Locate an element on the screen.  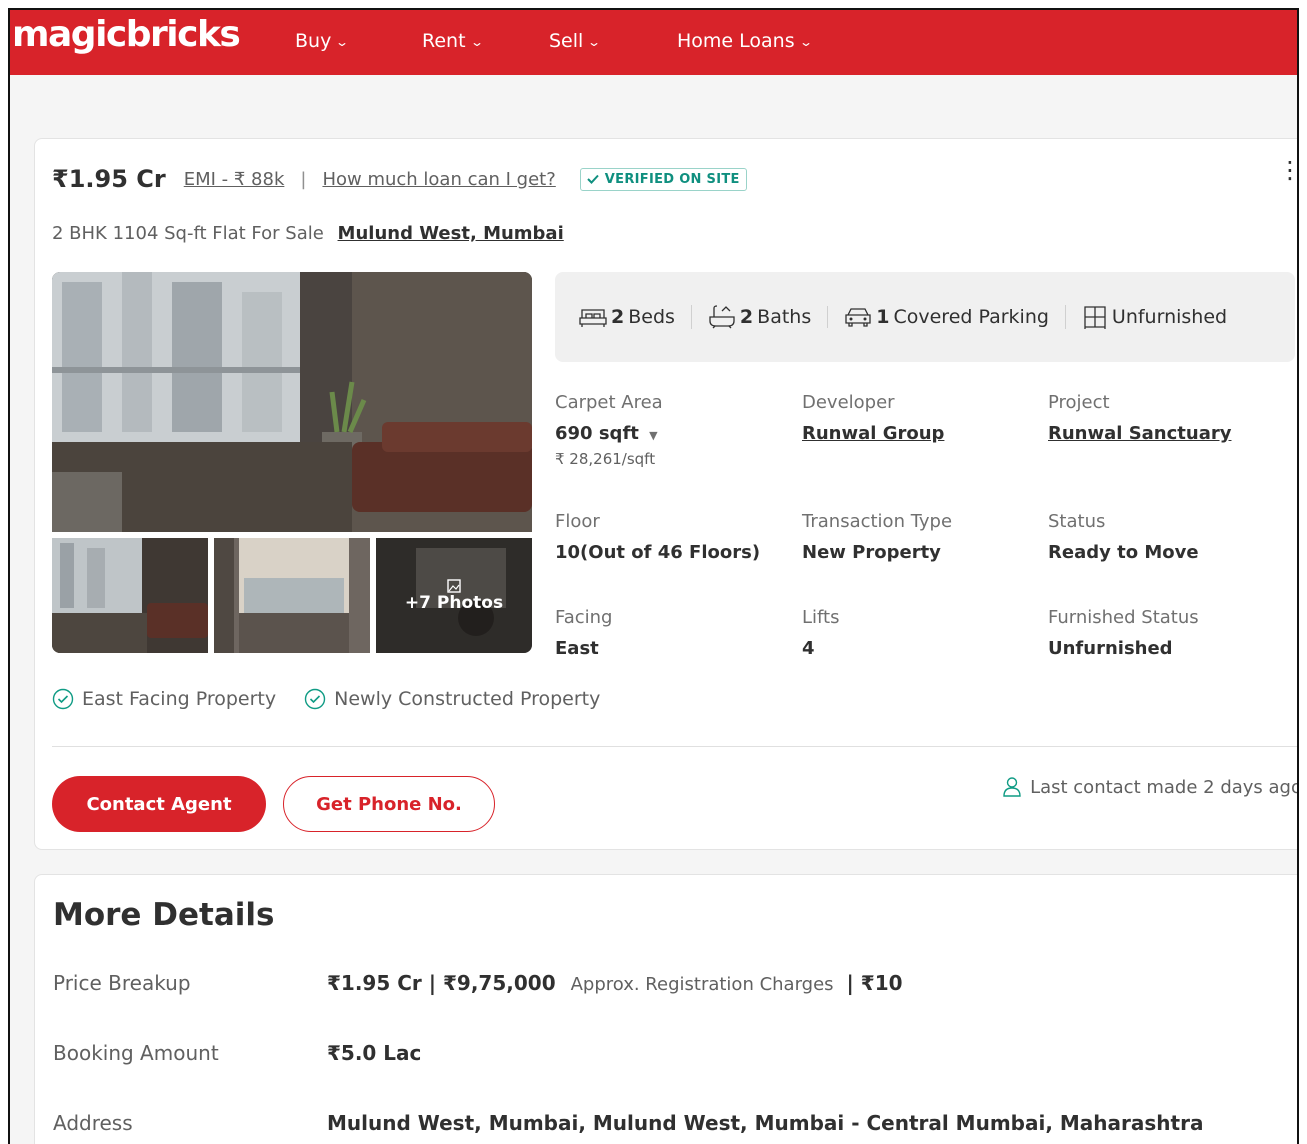
furnished-status-value: Unfurnished is located at coordinates (1110, 648).